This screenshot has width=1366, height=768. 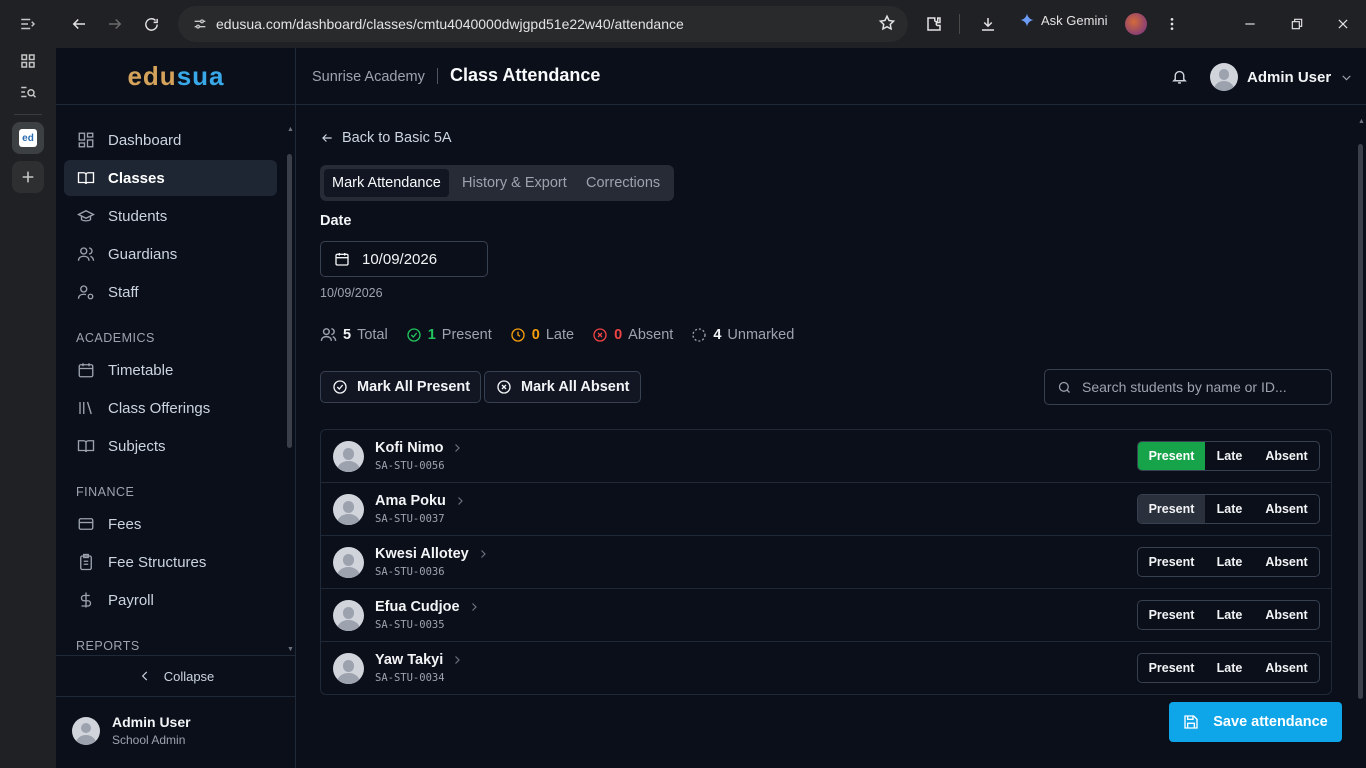 What do you see at coordinates (372, 334) in the screenshot?
I see `stat-total-label: Total` at bounding box center [372, 334].